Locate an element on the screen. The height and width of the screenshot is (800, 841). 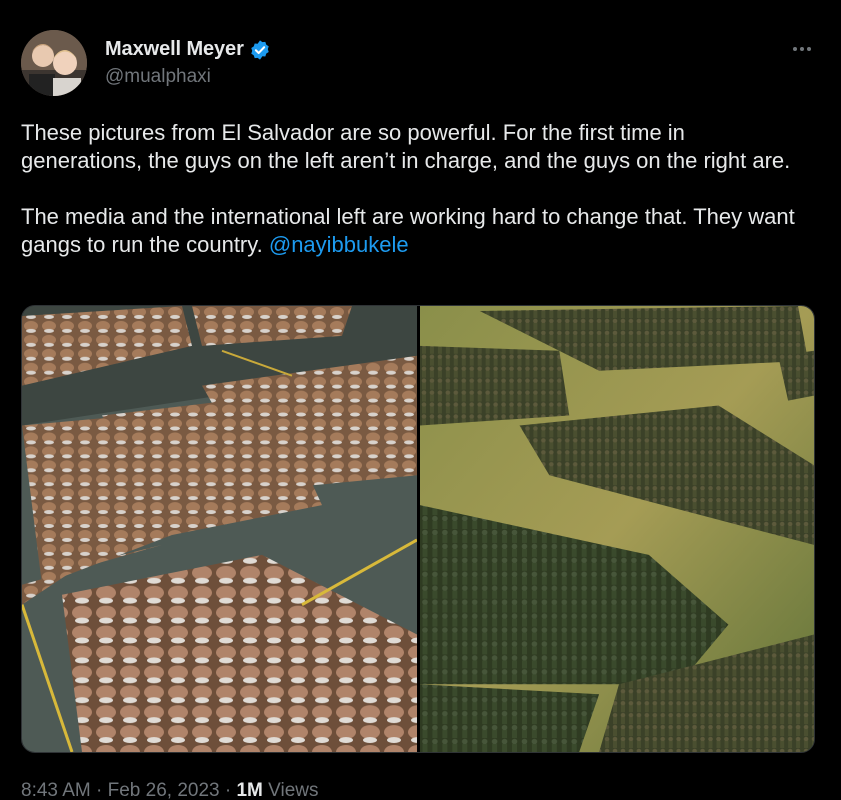
views-count: 1M is located at coordinates (249, 790).